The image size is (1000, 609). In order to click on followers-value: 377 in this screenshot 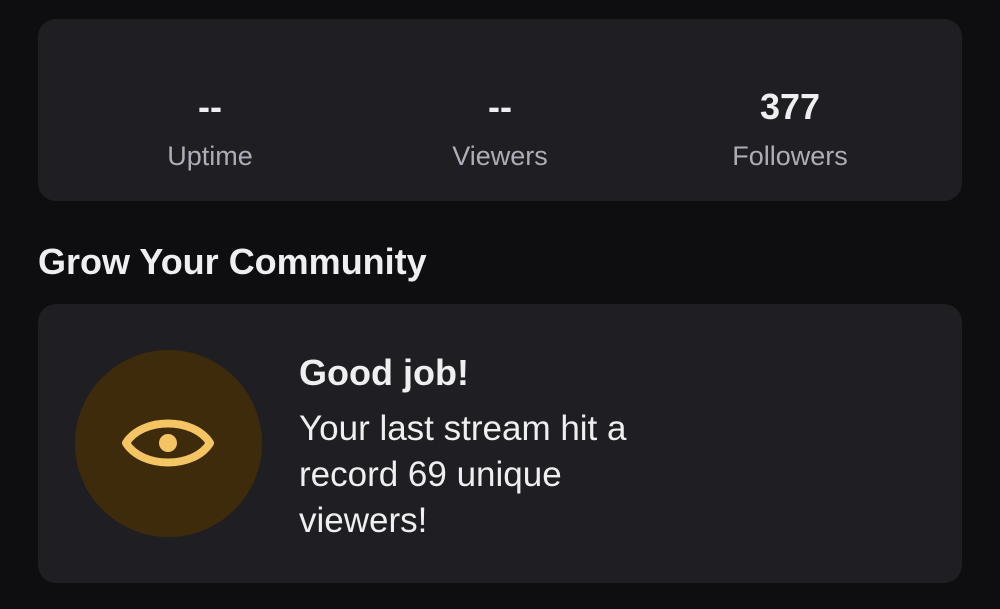, I will do `click(790, 106)`.